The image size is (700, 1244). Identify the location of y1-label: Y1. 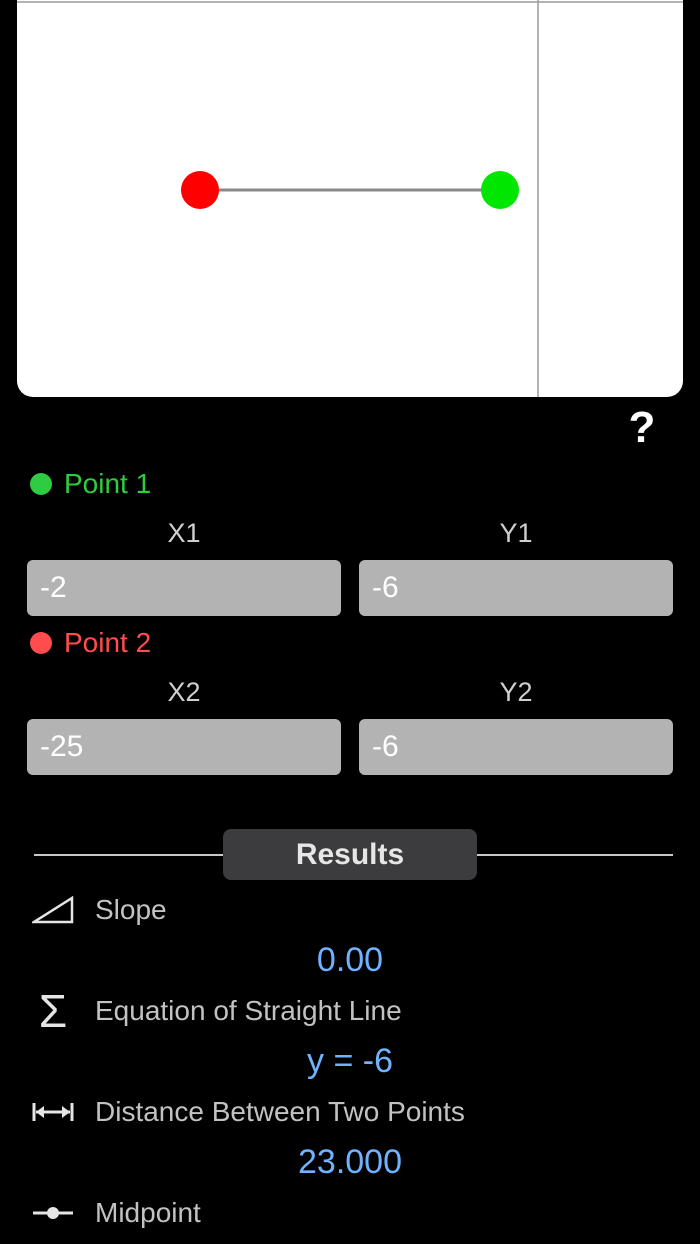
(516, 533).